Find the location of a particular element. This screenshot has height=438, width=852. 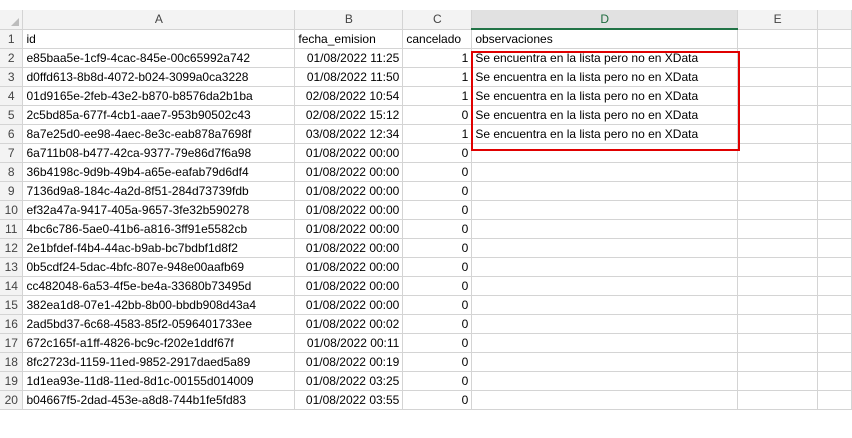

cell-a: e85baa5e-1cf9-4cac-845e-00c65992a742 is located at coordinates (159, 58).